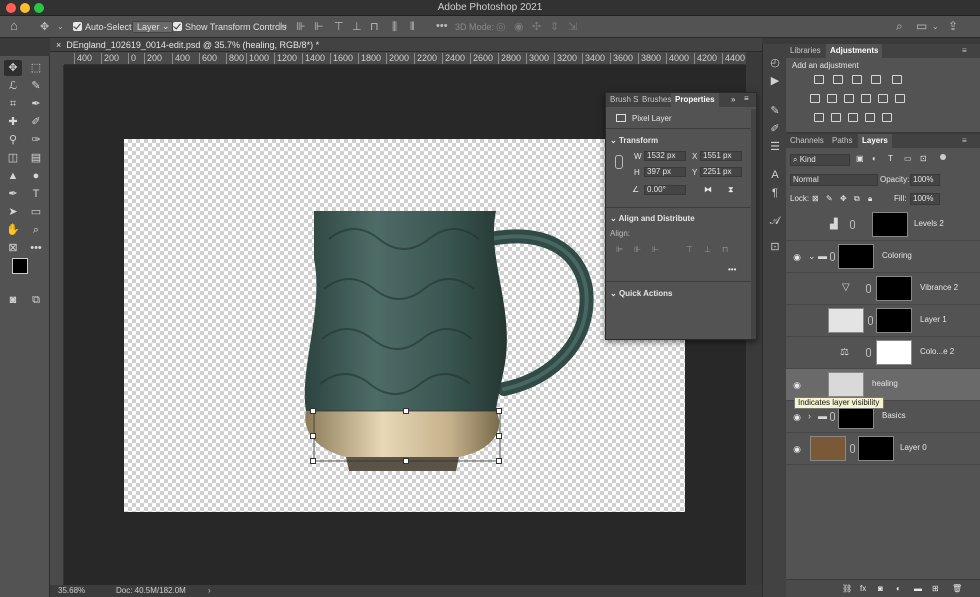  I want to click on navigator-panel-icon: ⊡, so click(775, 247).